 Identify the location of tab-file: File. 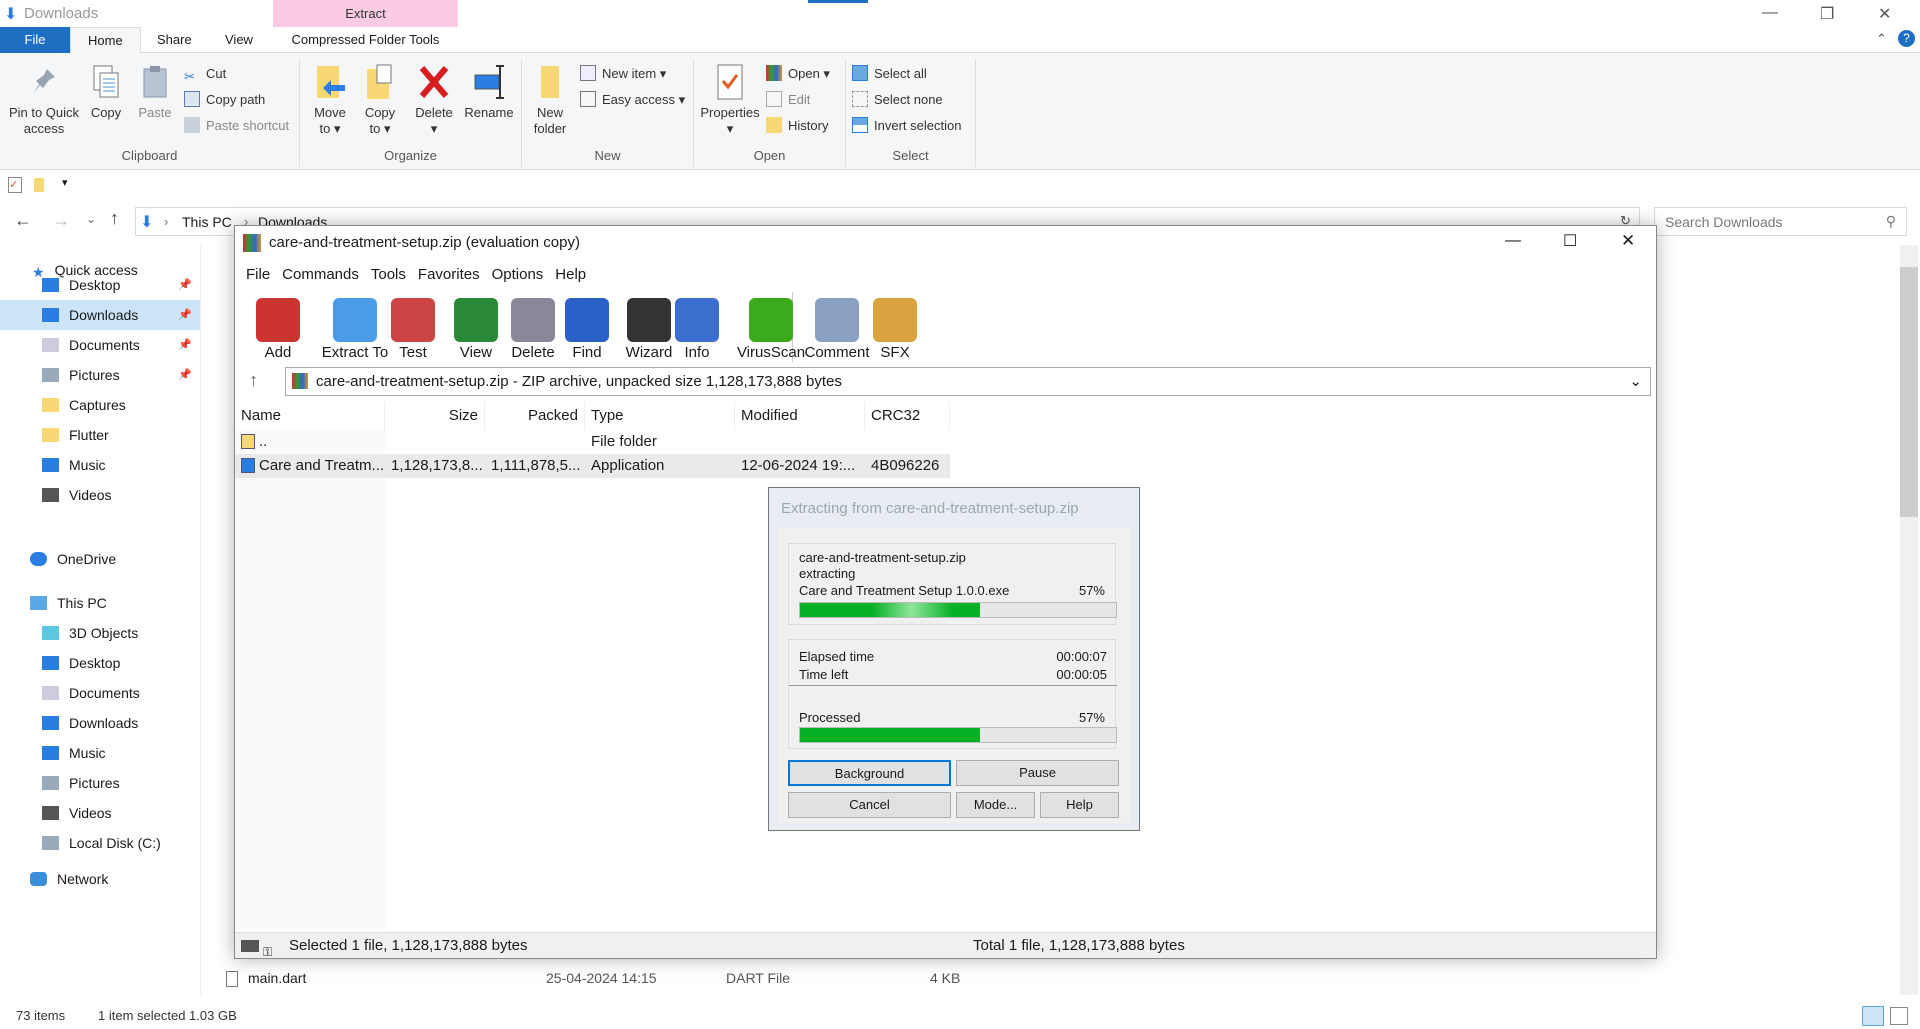
(35, 40).